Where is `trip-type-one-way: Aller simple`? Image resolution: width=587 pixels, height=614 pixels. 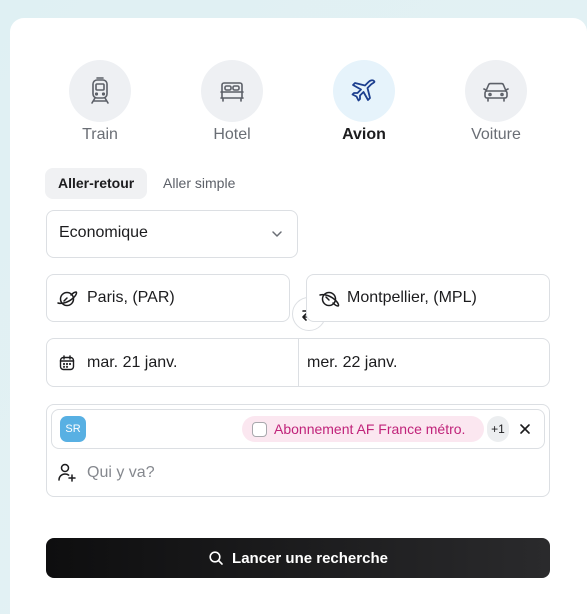 trip-type-one-way: Aller simple is located at coordinates (199, 183).